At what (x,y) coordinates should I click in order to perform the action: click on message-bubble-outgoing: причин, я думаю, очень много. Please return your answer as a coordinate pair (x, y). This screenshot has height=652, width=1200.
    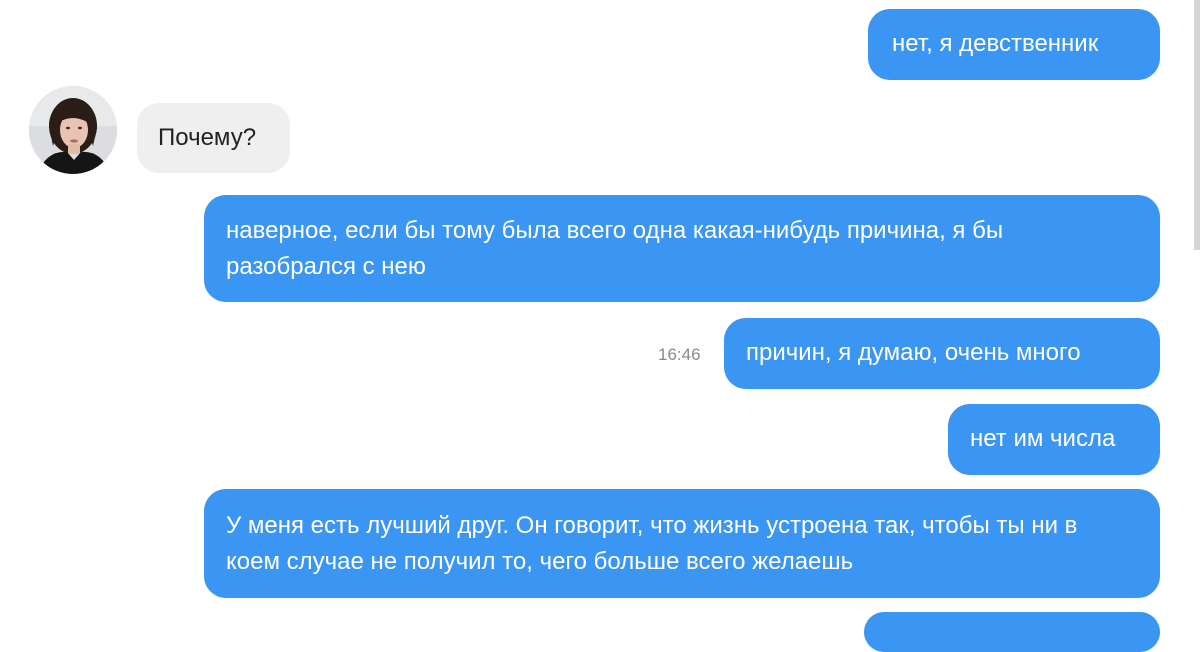
    Looking at the image, I should click on (942, 353).